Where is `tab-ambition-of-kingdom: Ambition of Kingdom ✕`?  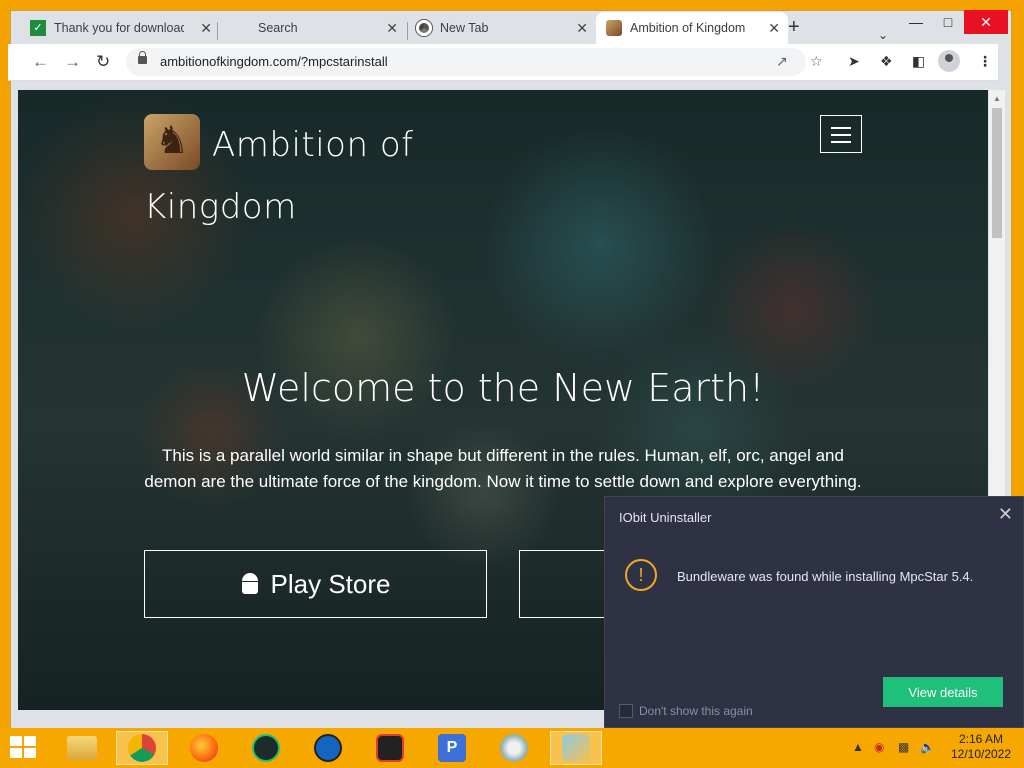 tab-ambition-of-kingdom: Ambition of Kingdom ✕ is located at coordinates (692, 28).